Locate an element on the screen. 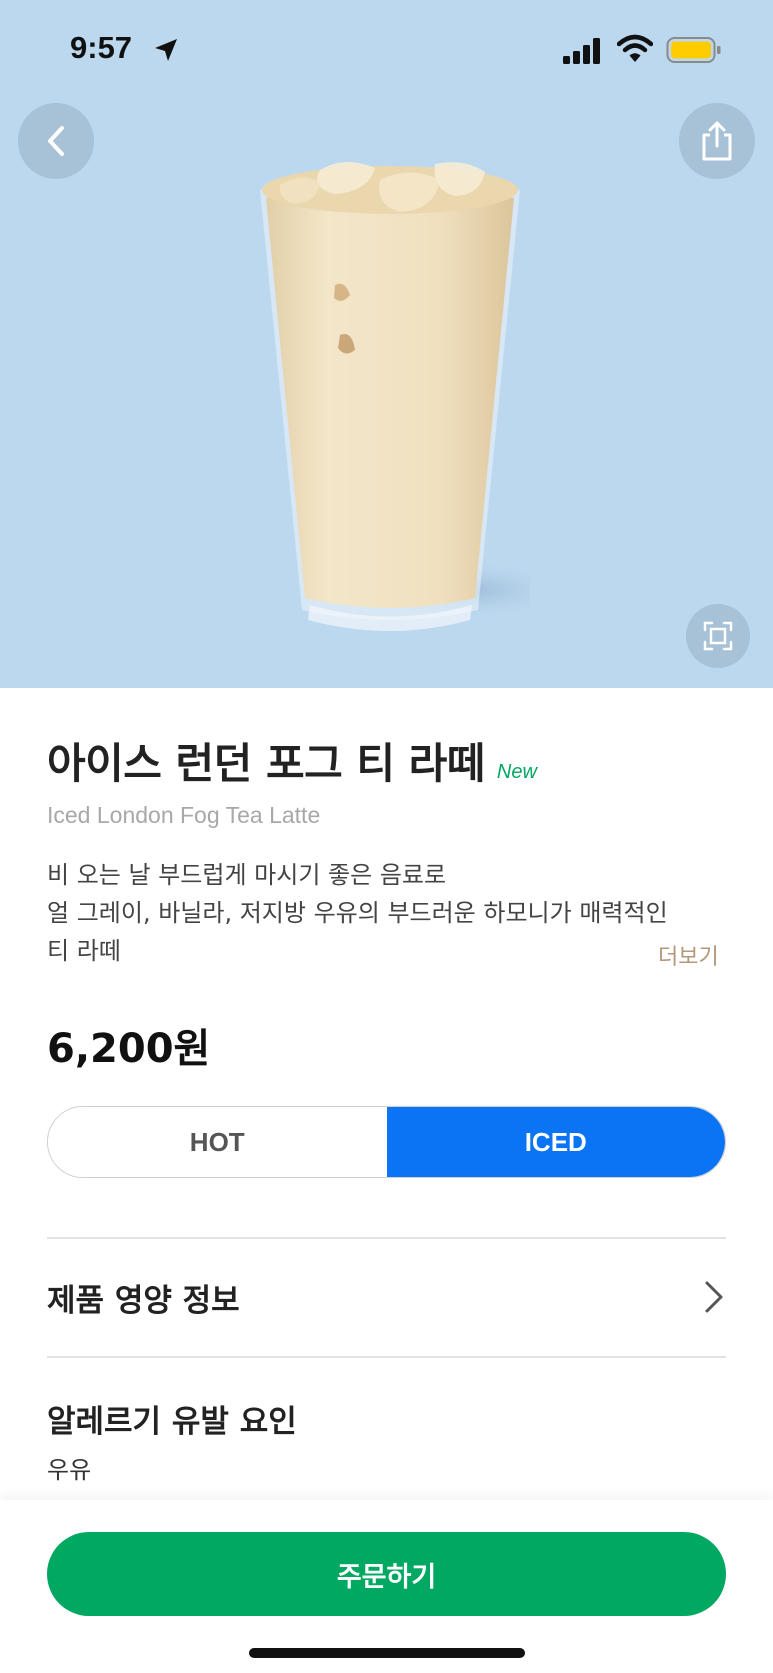 The width and height of the screenshot is (773, 1673). description-line: 얼 그레이, 바닐라, 저지방 우유의 부드러운 하모니가 매력적인 is located at coordinates (357, 913).